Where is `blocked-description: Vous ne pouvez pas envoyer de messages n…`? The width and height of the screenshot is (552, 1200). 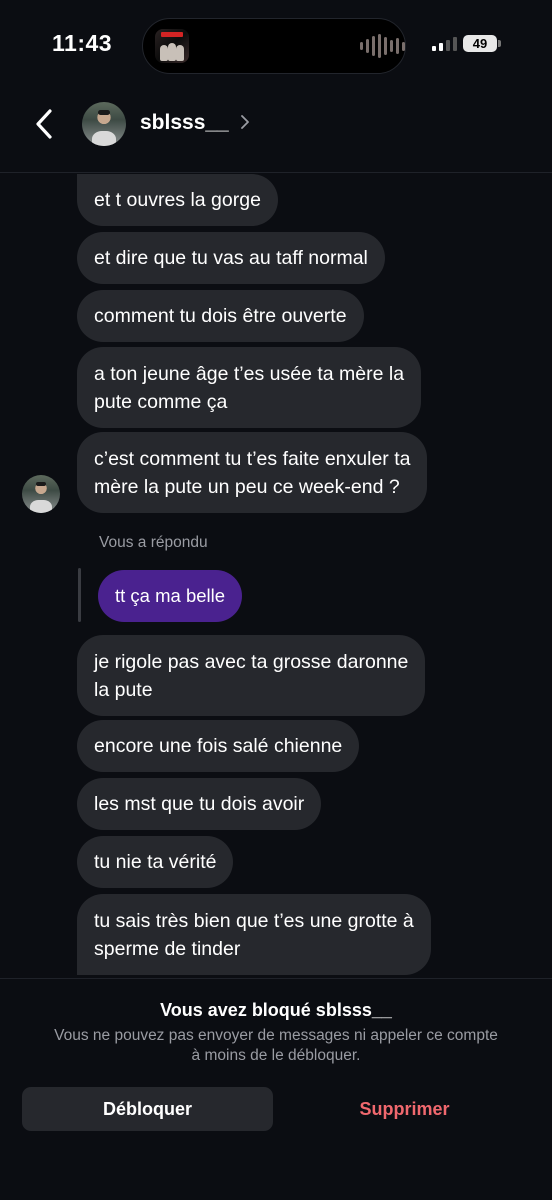 blocked-description: Vous ne pouvez pas envoyer de messages n… is located at coordinates (276, 1045).